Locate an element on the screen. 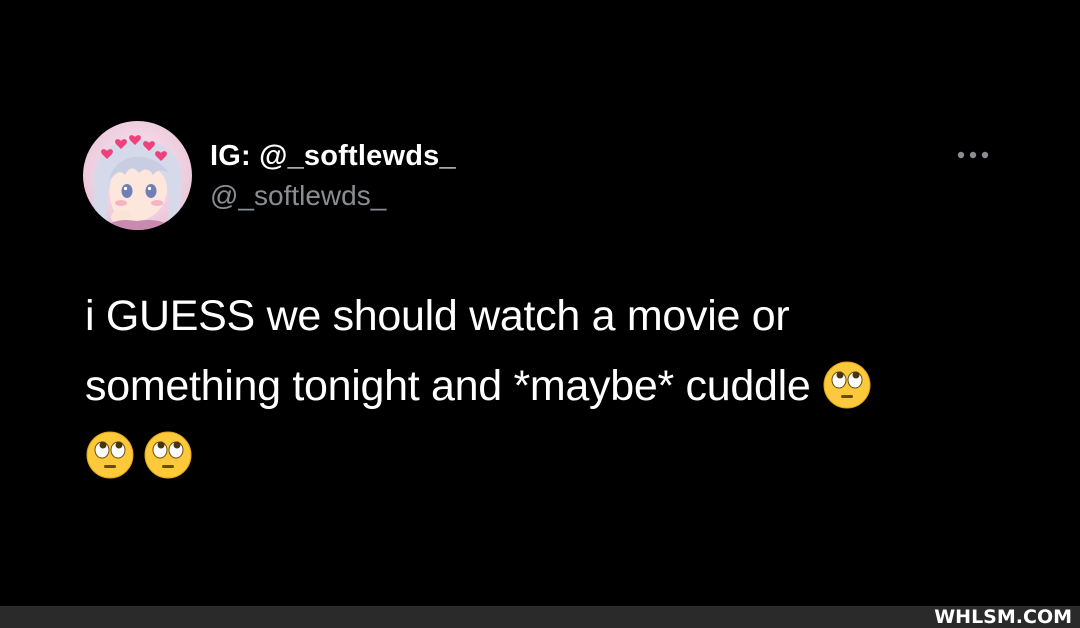 The height and width of the screenshot is (628, 1080). tweet-text-line1: i GUESS we should watch a movie or is located at coordinates (437, 316).